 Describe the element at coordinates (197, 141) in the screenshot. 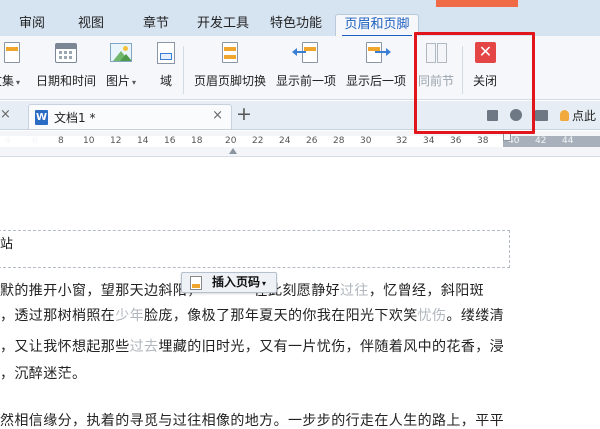

I see `ruler-number: 18` at that location.